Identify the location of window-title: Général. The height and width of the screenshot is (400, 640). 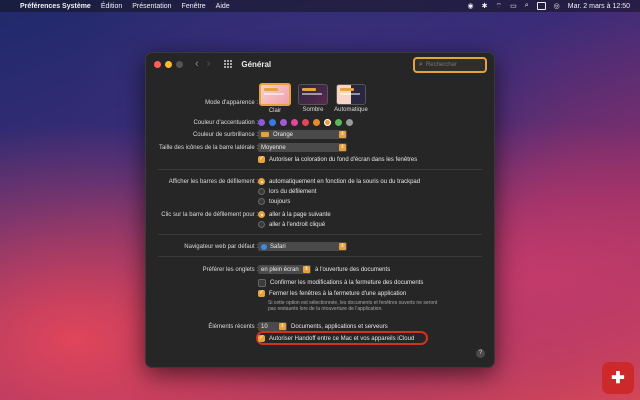
(256, 64).